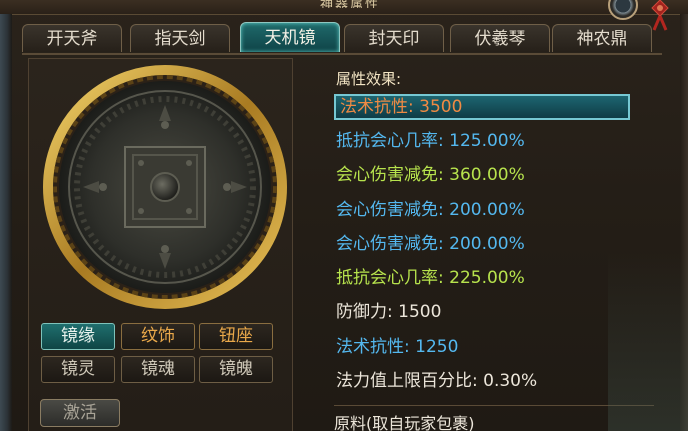 This screenshot has height=431, width=688. What do you see at coordinates (404, 422) in the screenshot?
I see `materials-title: 原料(取自玩家包裹)` at bounding box center [404, 422].